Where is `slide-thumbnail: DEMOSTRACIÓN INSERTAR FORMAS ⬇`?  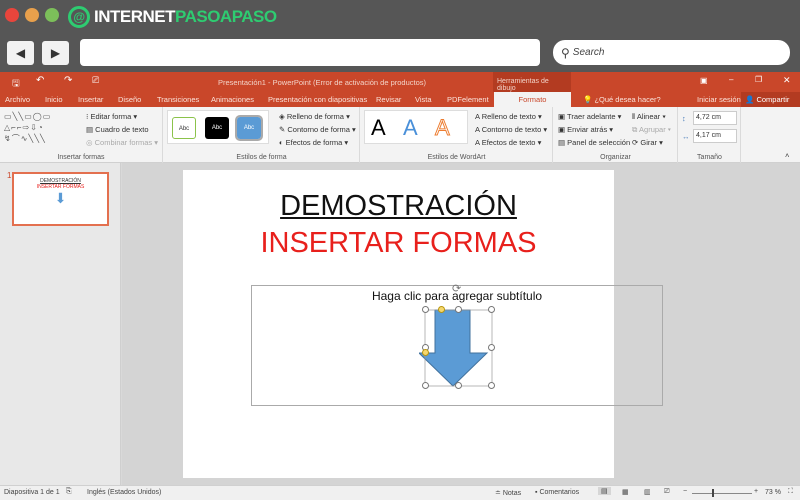 slide-thumbnail: DEMOSTRACIÓN INSERTAR FORMAS ⬇ is located at coordinates (60, 199).